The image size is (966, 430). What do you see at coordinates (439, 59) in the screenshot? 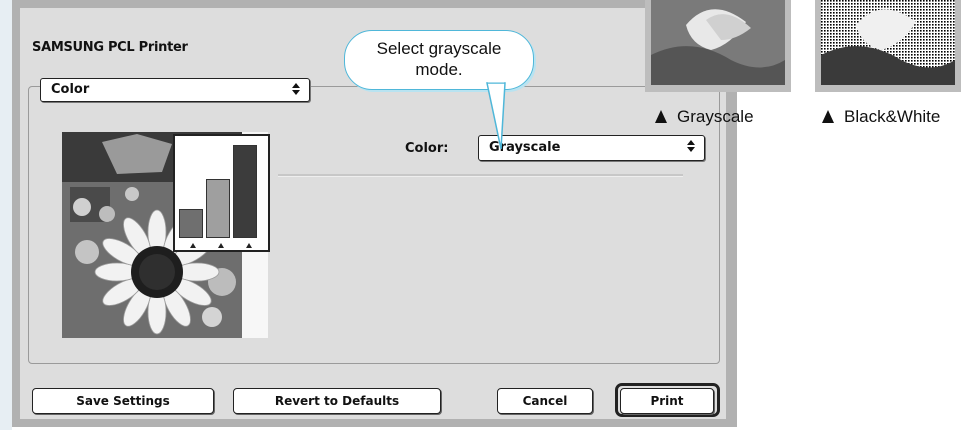
I see `callout-text: Select grayscale mode.` at bounding box center [439, 59].